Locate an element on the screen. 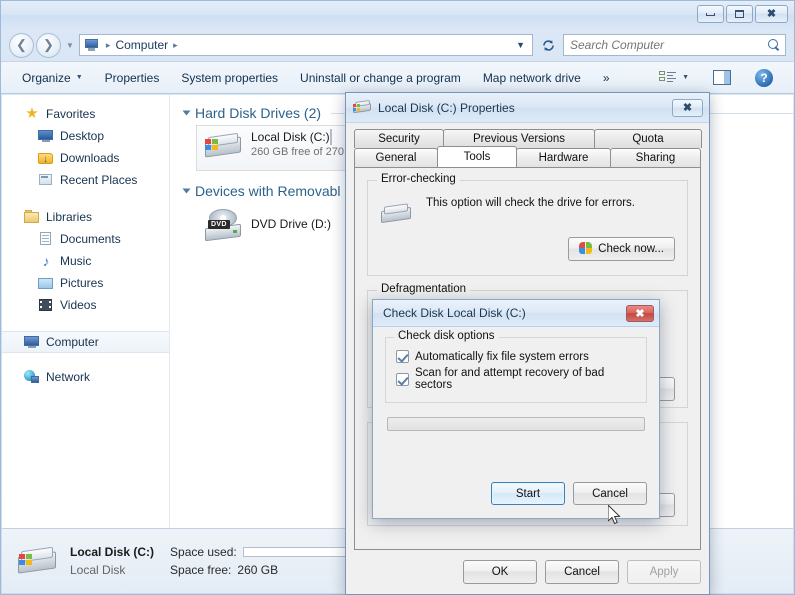 The image size is (795, 595). forward-button: ❯ is located at coordinates (48, 45).